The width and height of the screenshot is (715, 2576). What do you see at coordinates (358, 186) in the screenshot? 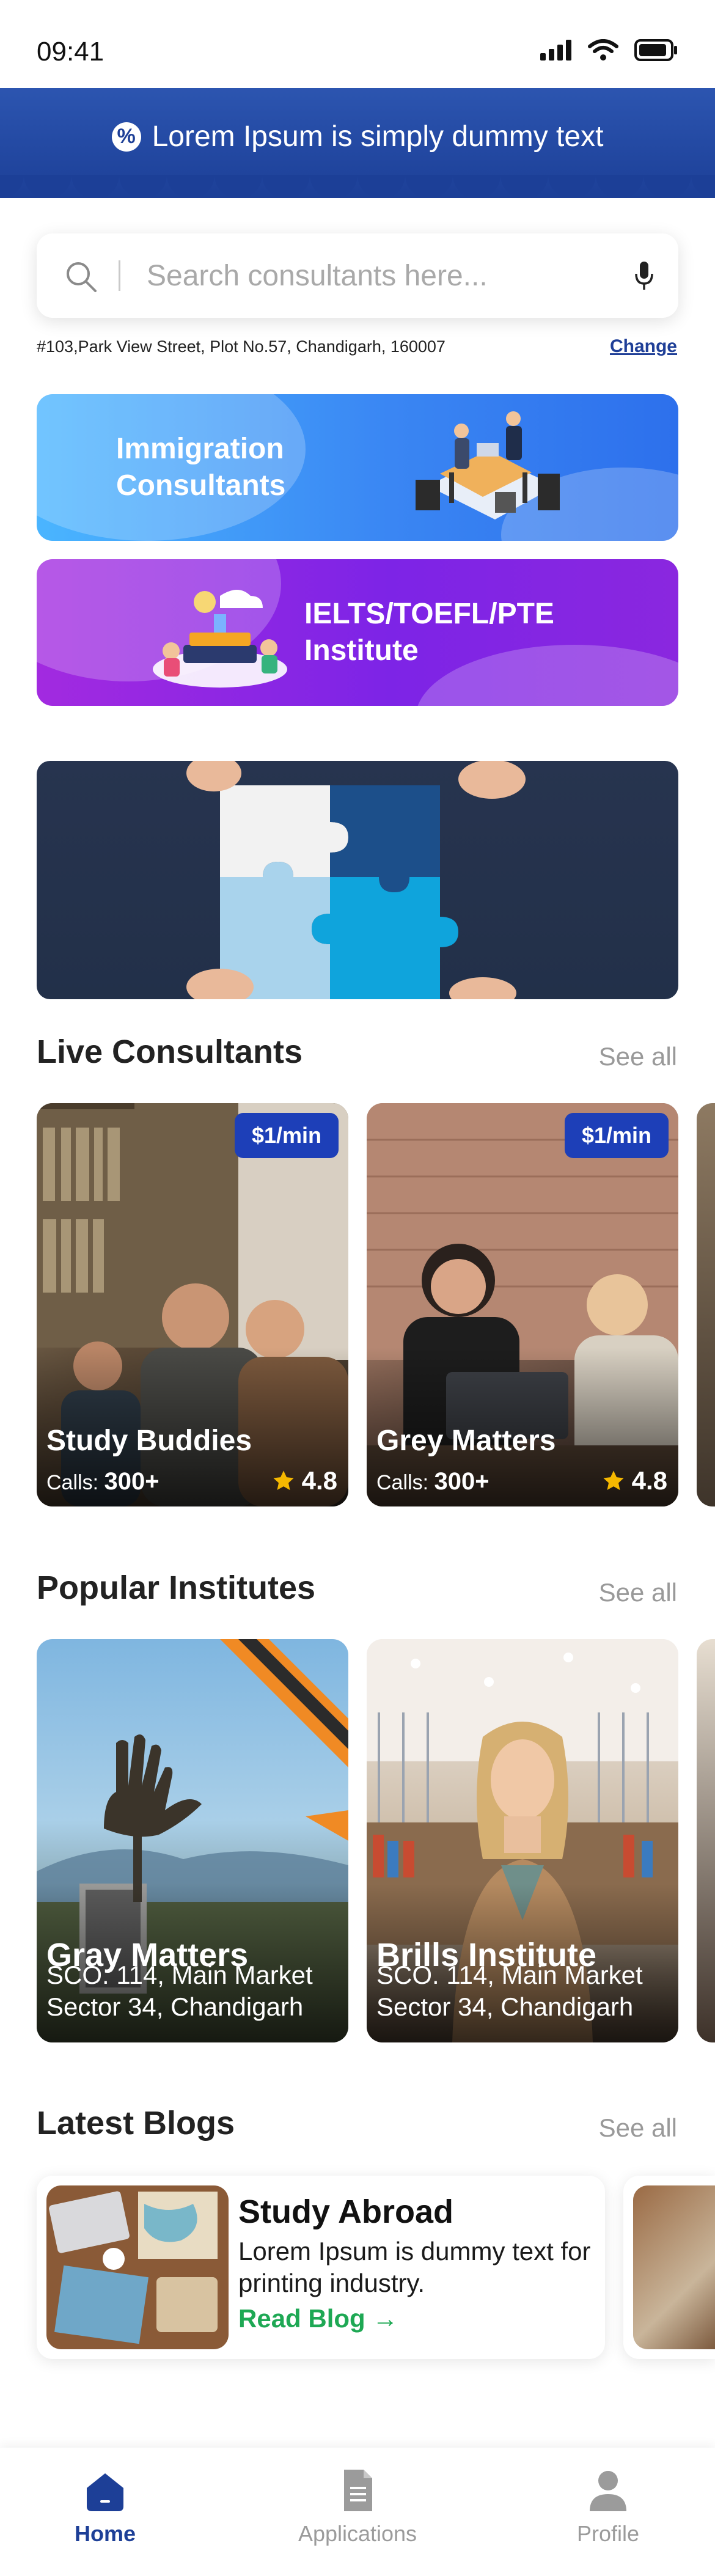
I see `promo-scallop-edge` at bounding box center [358, 186].